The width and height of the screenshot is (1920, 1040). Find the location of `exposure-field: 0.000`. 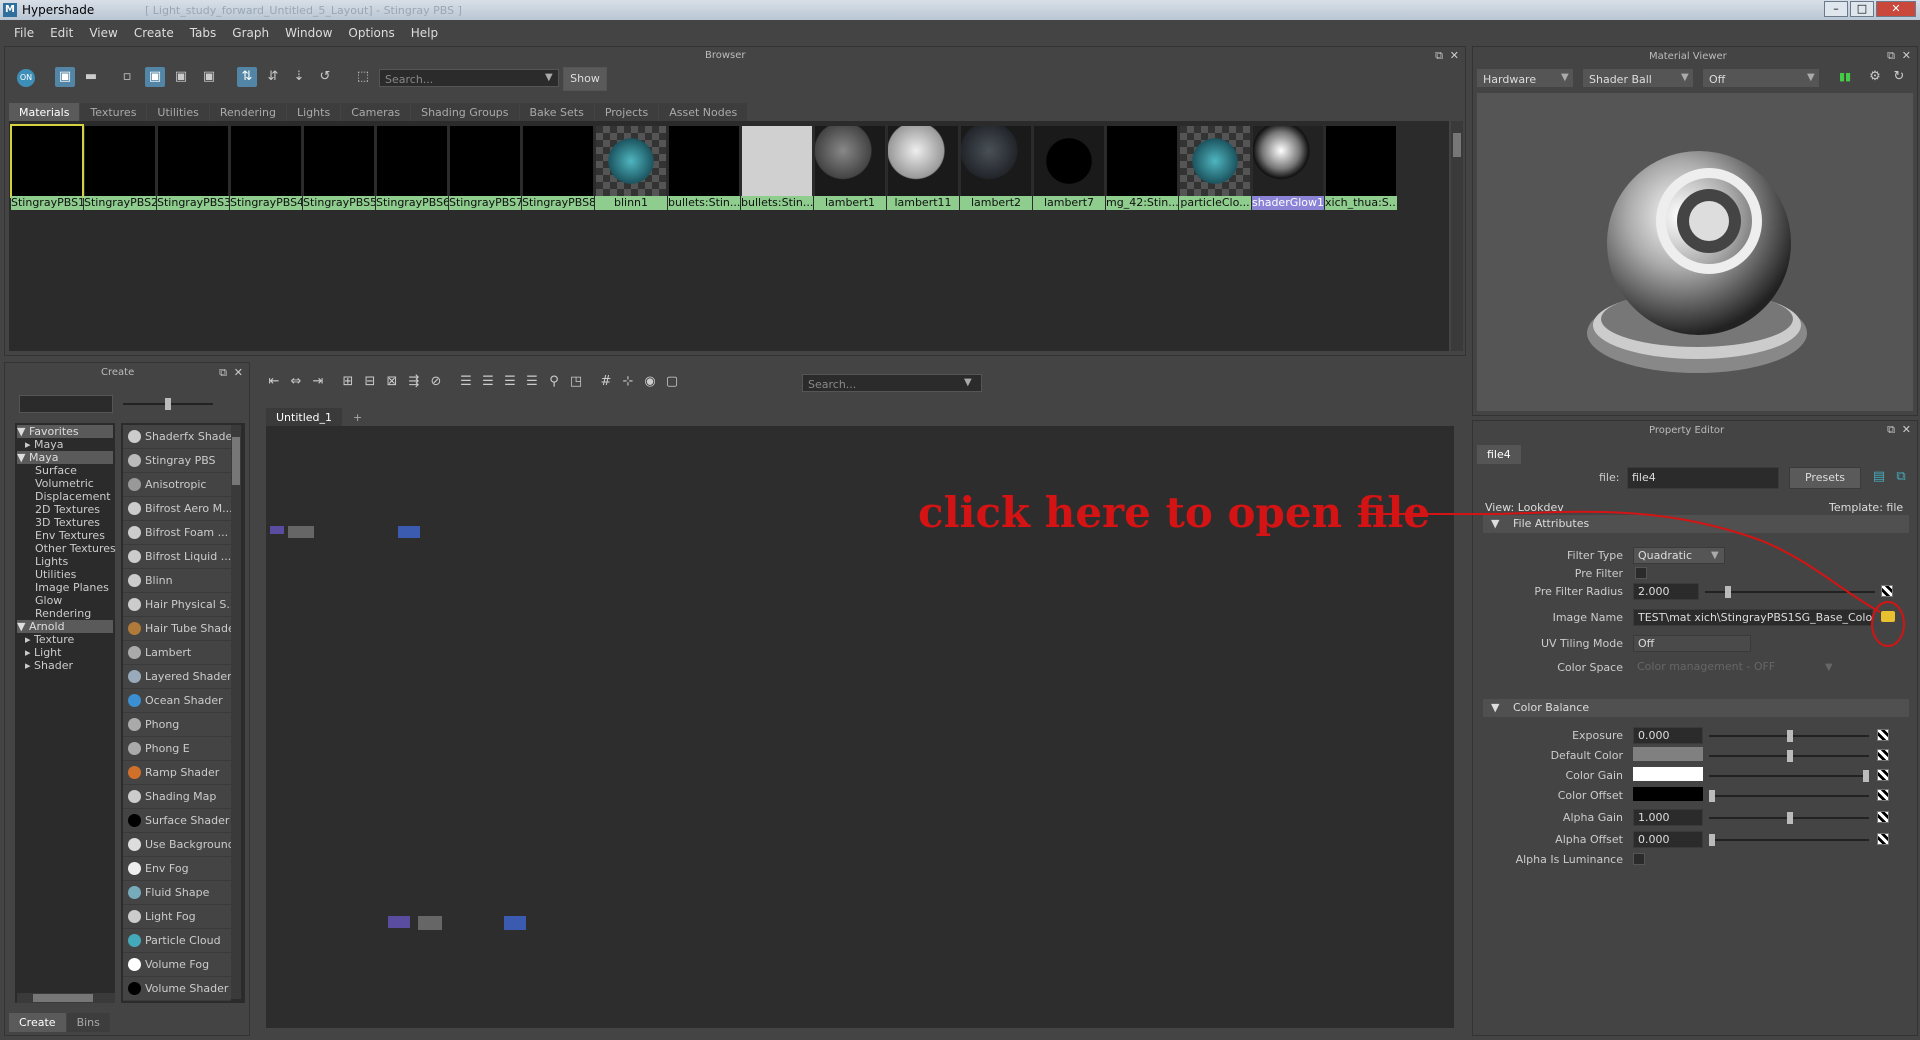

exposure-field: 0.000 is located at coordinates (1668, 735).